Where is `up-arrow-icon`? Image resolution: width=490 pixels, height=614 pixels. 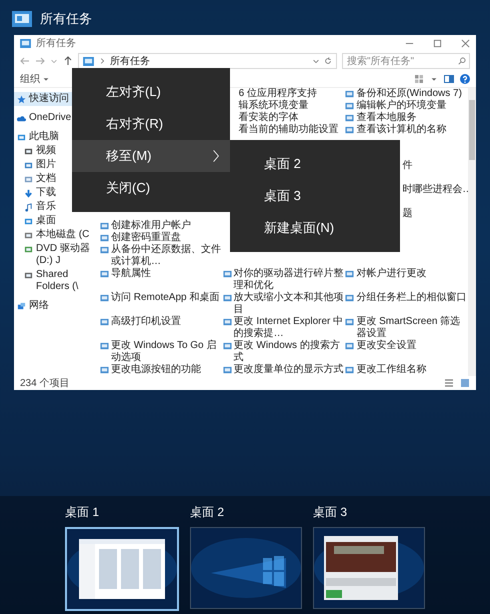 up-arrow-icon is located at coordinates (68, 61).